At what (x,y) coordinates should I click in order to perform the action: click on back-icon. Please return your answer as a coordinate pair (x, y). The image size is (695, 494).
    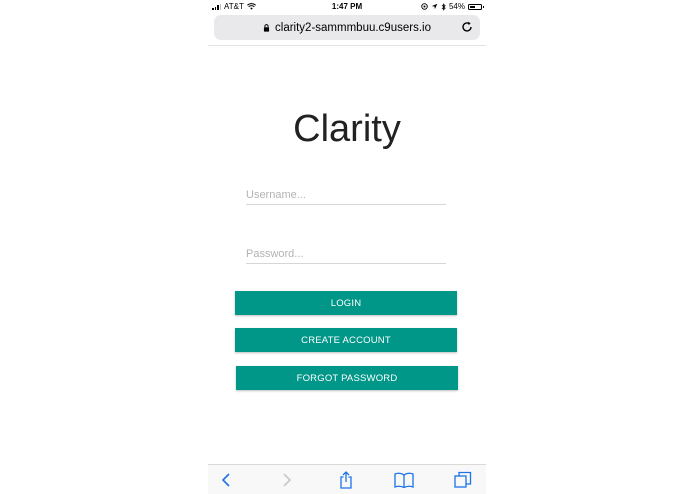
    Looking at the image, I should click on (225, 480).